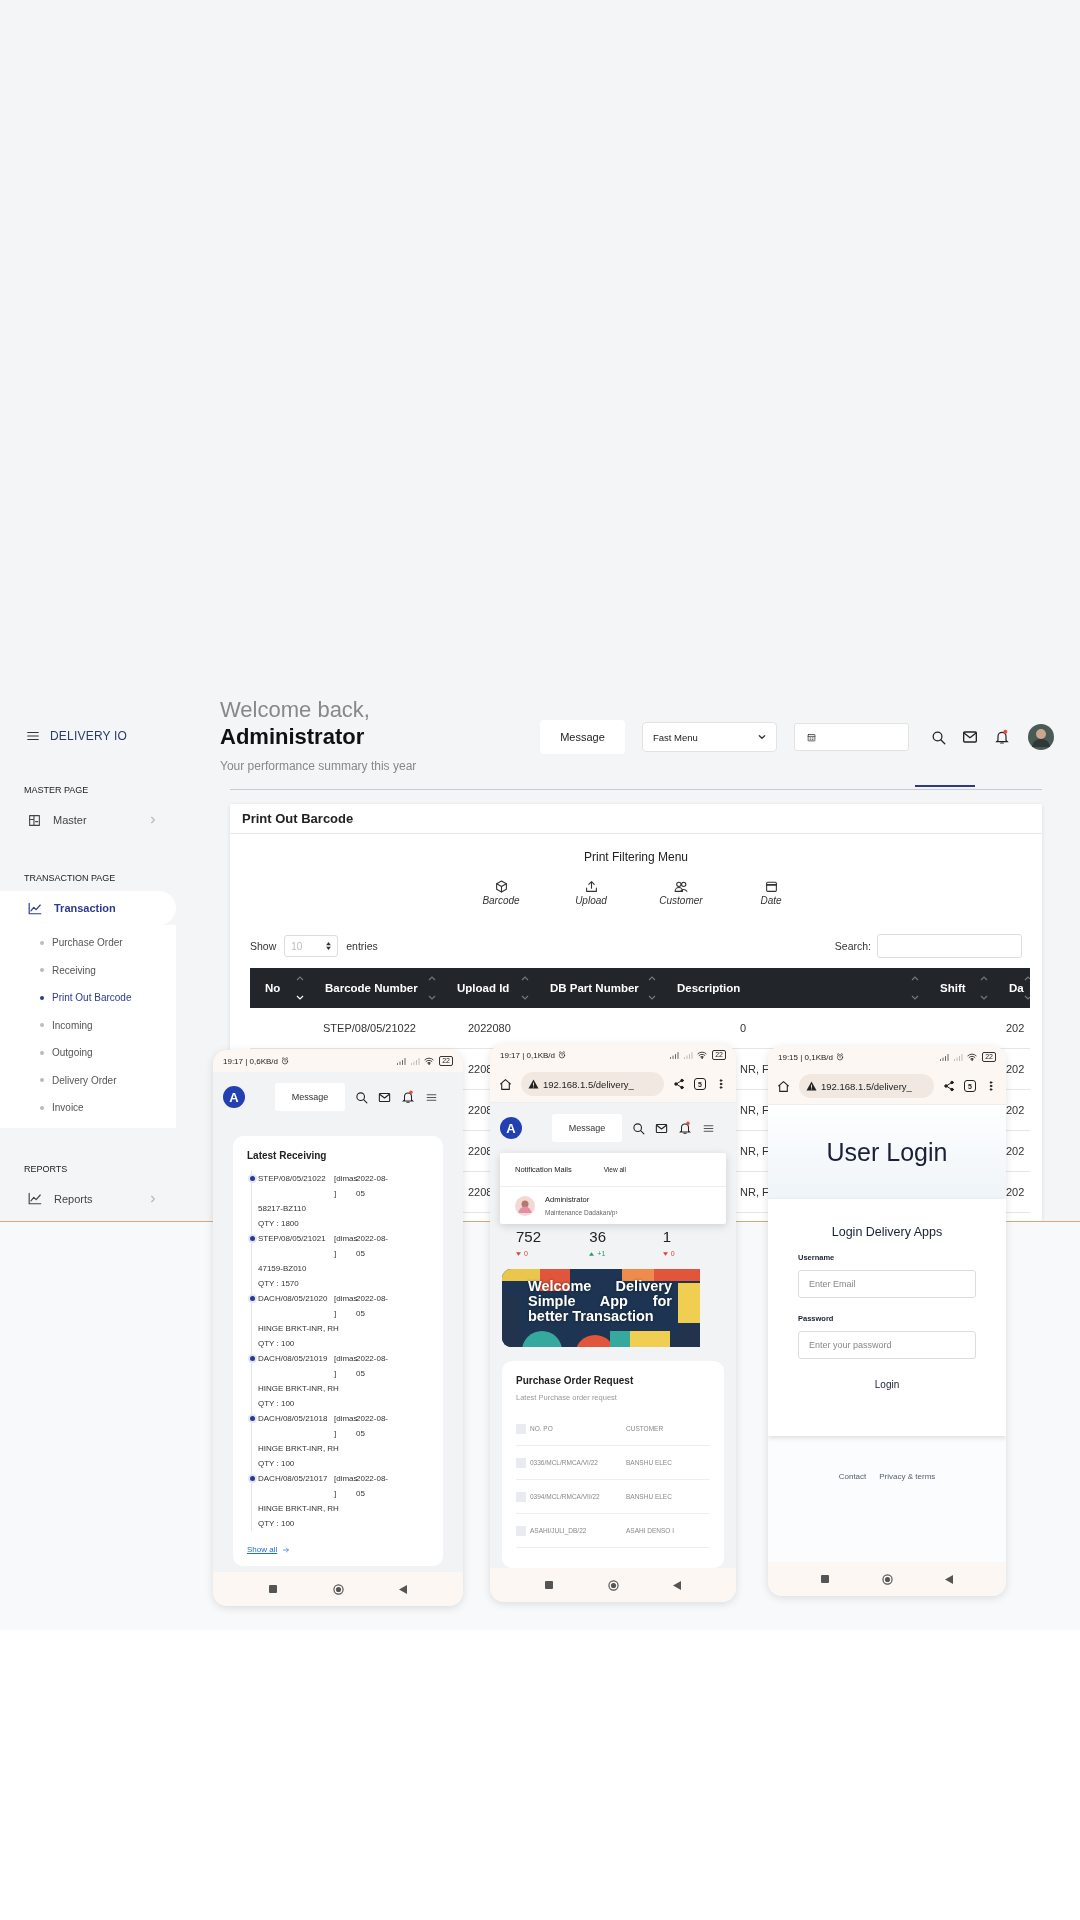 The width and height of the screenshot is (1080, 1920). I want to click on show-label: Show, so click(263, 946).